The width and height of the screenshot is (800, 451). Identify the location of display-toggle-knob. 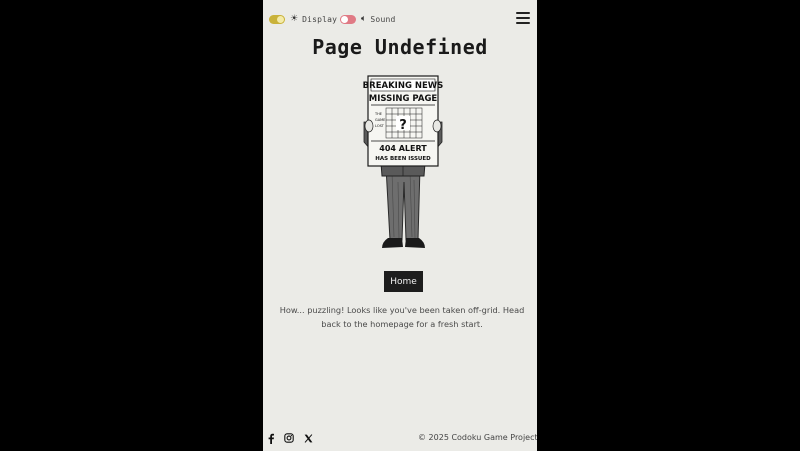
(280, 19).